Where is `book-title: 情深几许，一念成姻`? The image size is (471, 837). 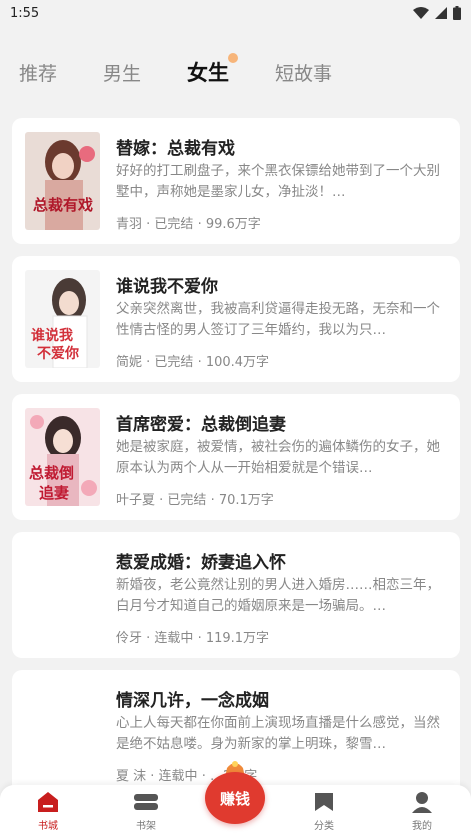 book-title: 情深几许，一念成姻 is located at coordinates (192, 701).